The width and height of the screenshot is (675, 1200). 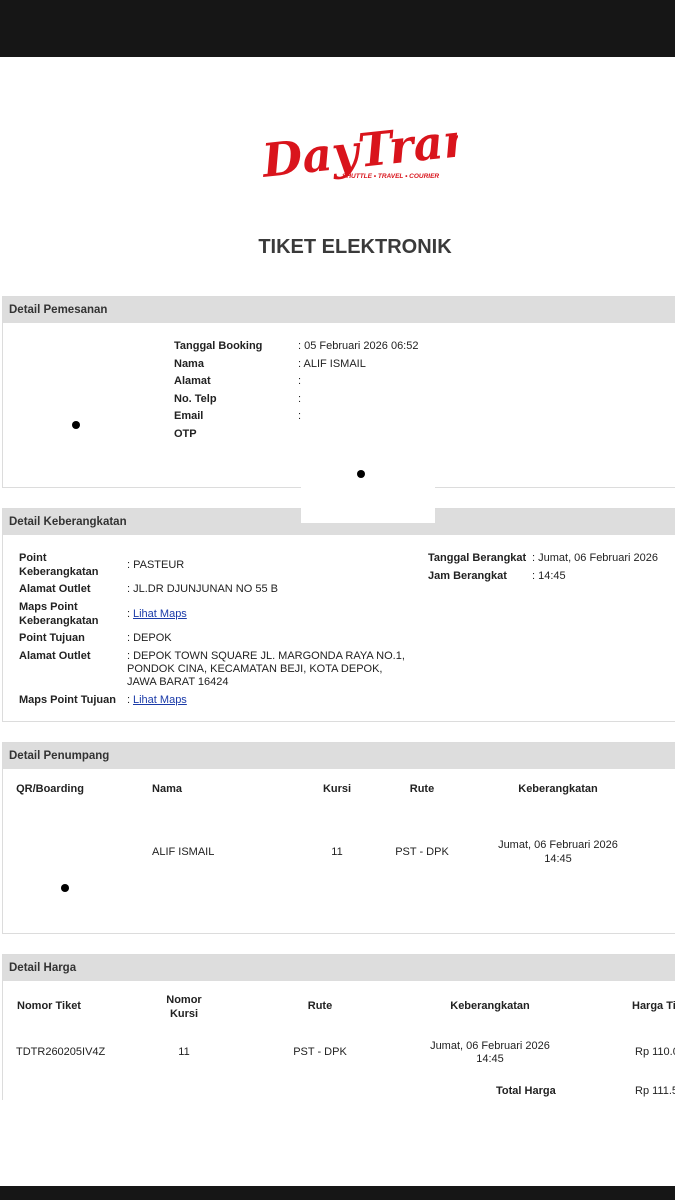 What do you see at coordinates (61, 1052) in the screenshot?
I see `ticket-number: TDTR260205IV4Z` at bounding box center [61, 1052].